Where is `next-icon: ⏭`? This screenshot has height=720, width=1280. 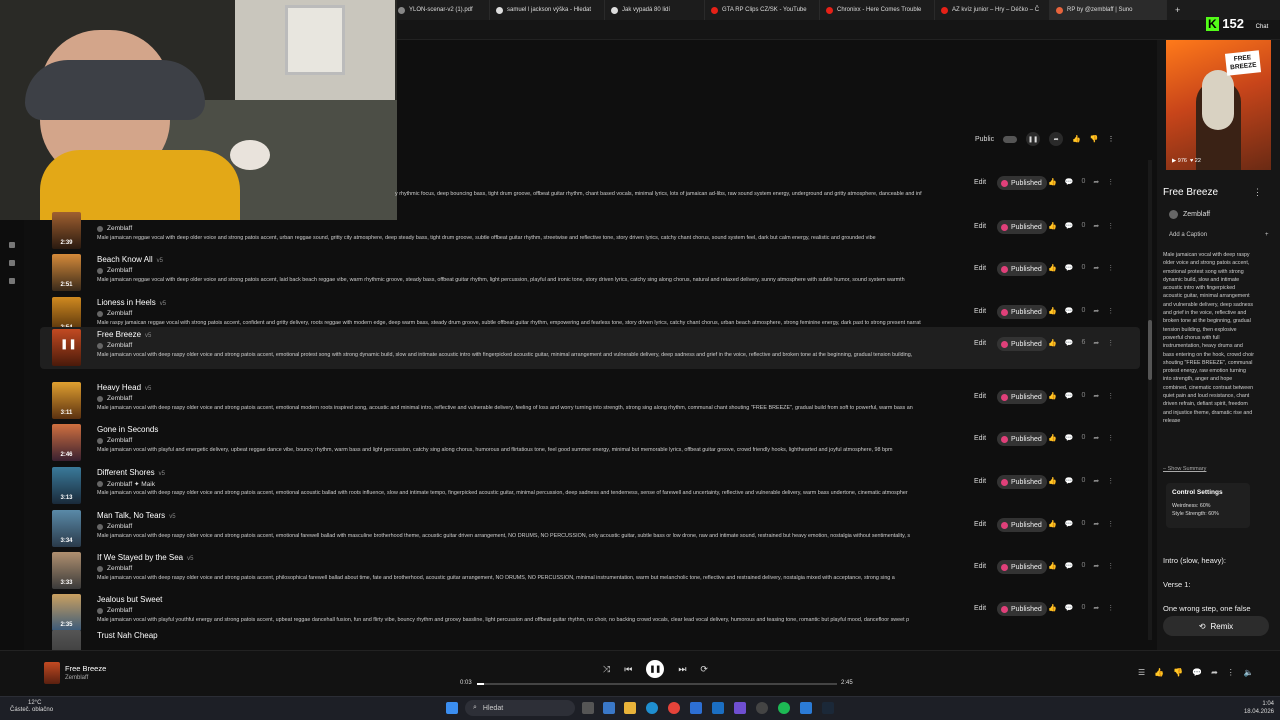 next-icon: ⏭ is located at coordinates (682, 669).